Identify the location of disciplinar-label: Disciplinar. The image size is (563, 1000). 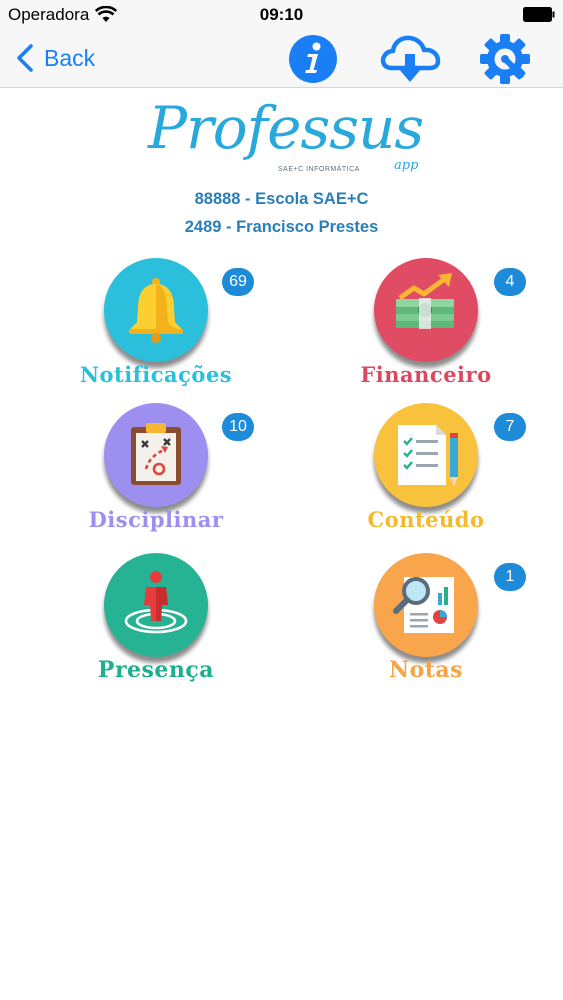
(156, 519).